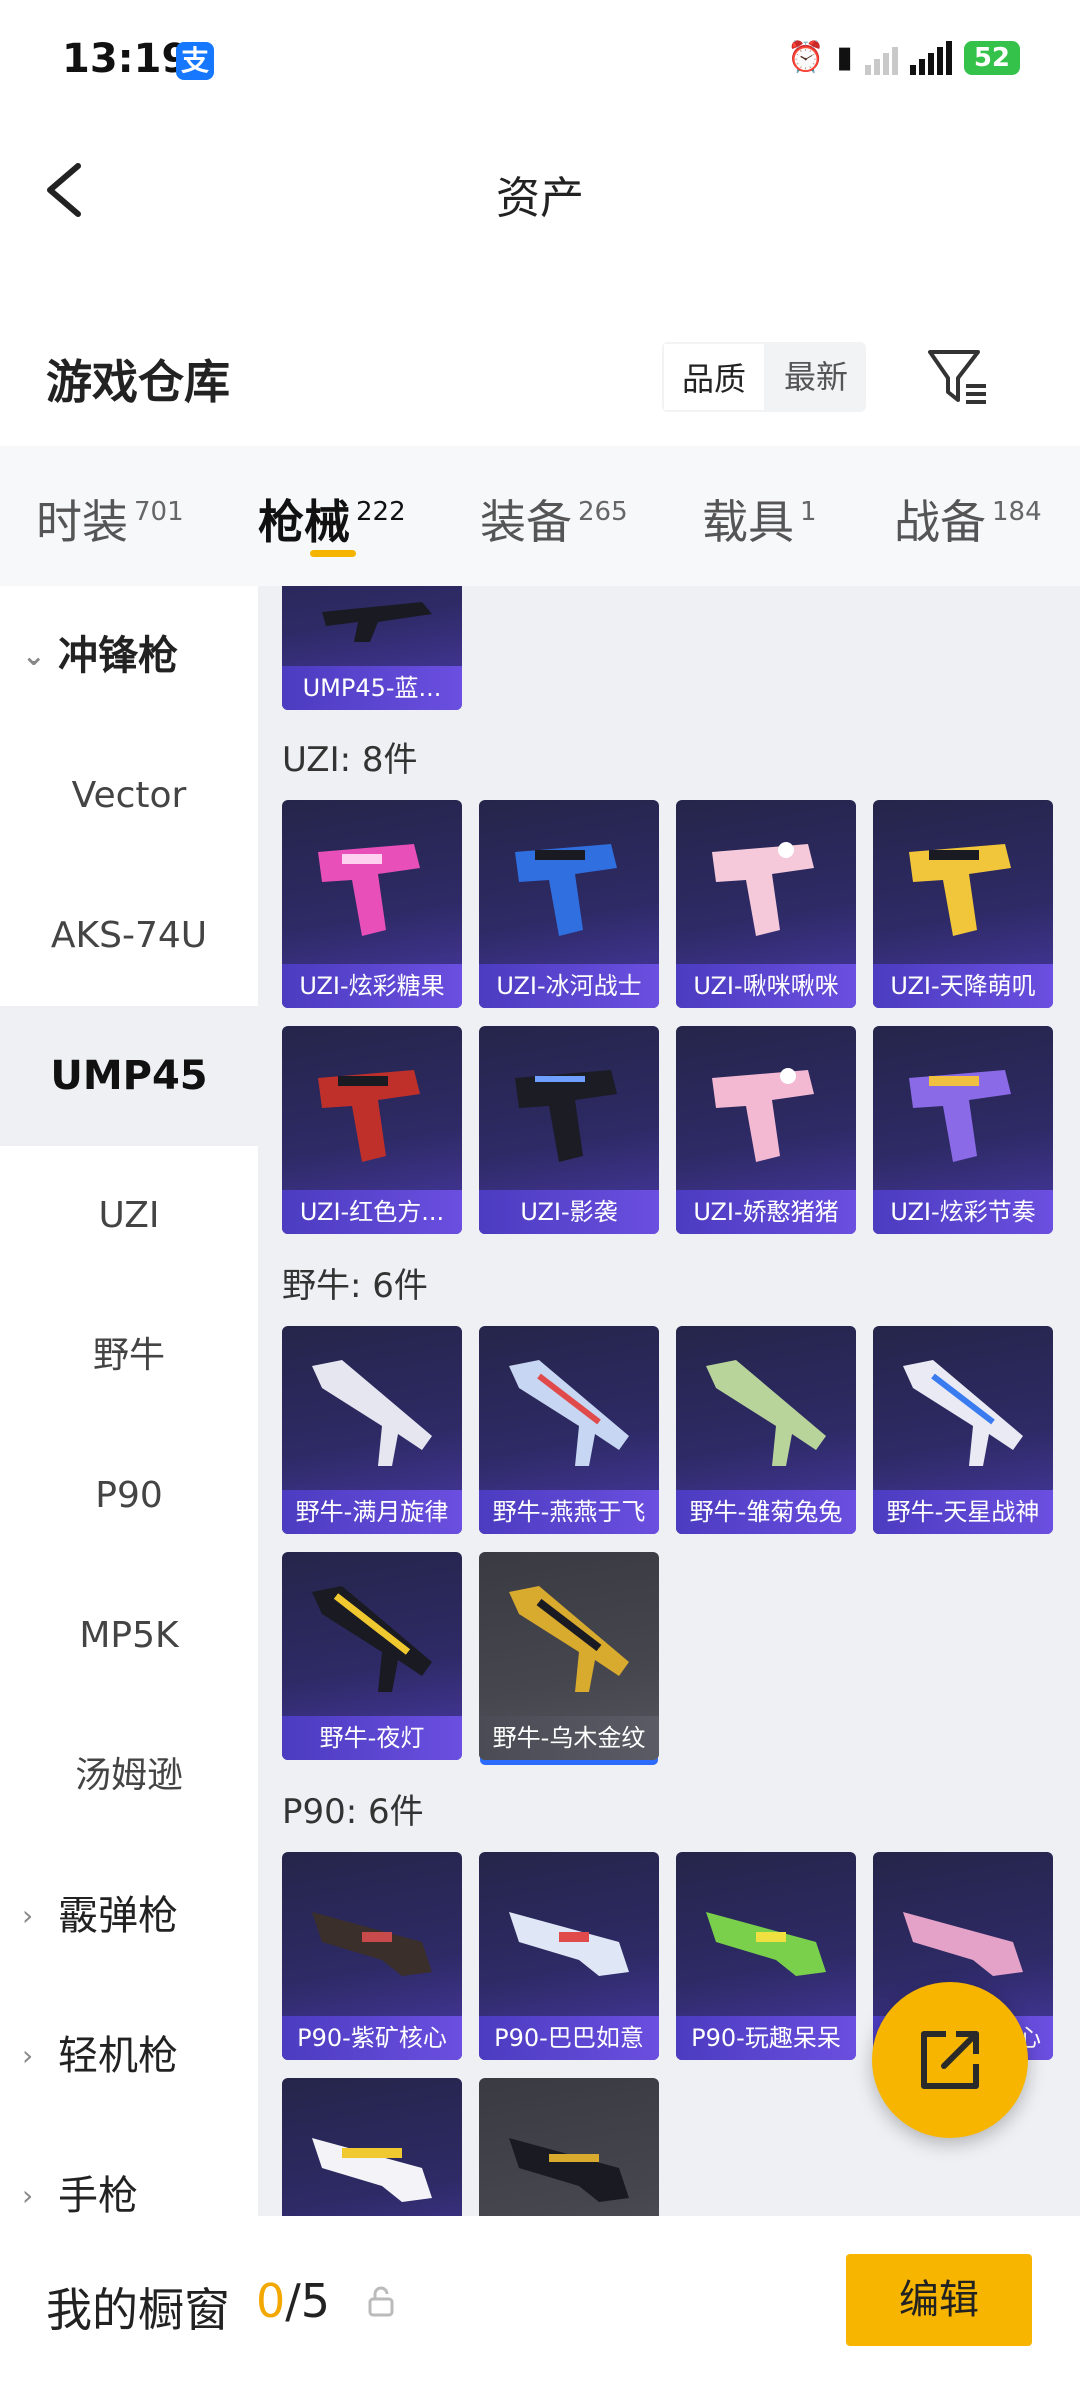 Image resolution: width=1080 pixels, height=2382 pixels. I want to click on category-tabs: 时装 701 枪械 222 装备 265 载具 1 战备 184, so click(540, 516).